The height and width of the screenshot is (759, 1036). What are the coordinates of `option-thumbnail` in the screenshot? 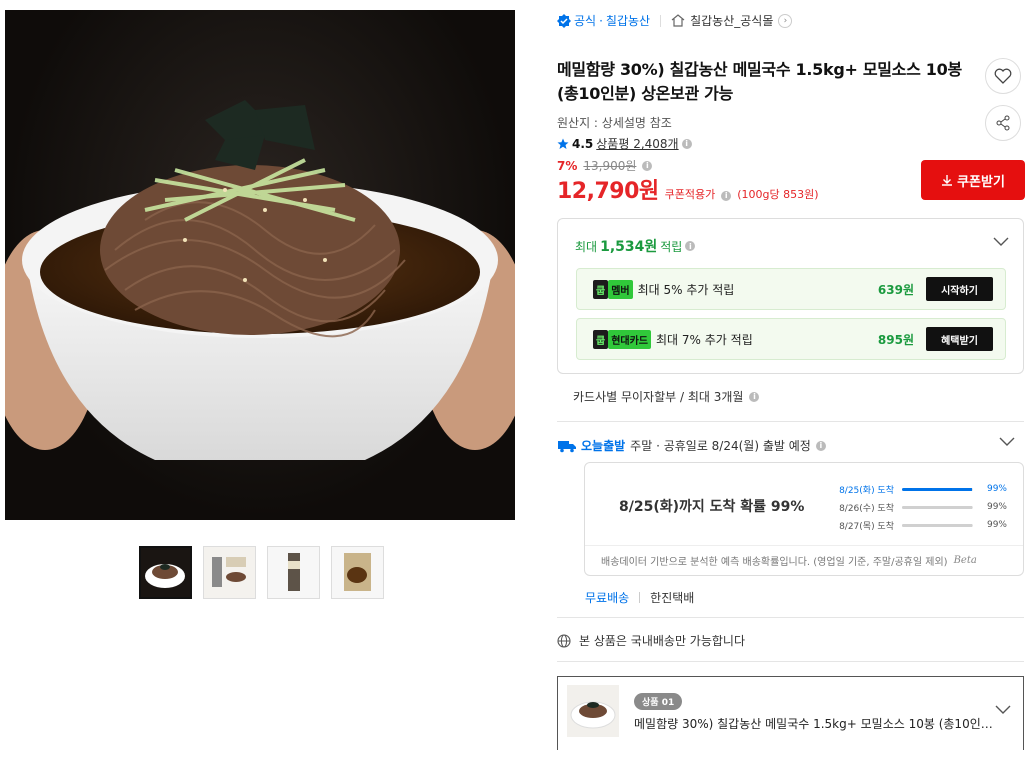 It's located at (593, 711).